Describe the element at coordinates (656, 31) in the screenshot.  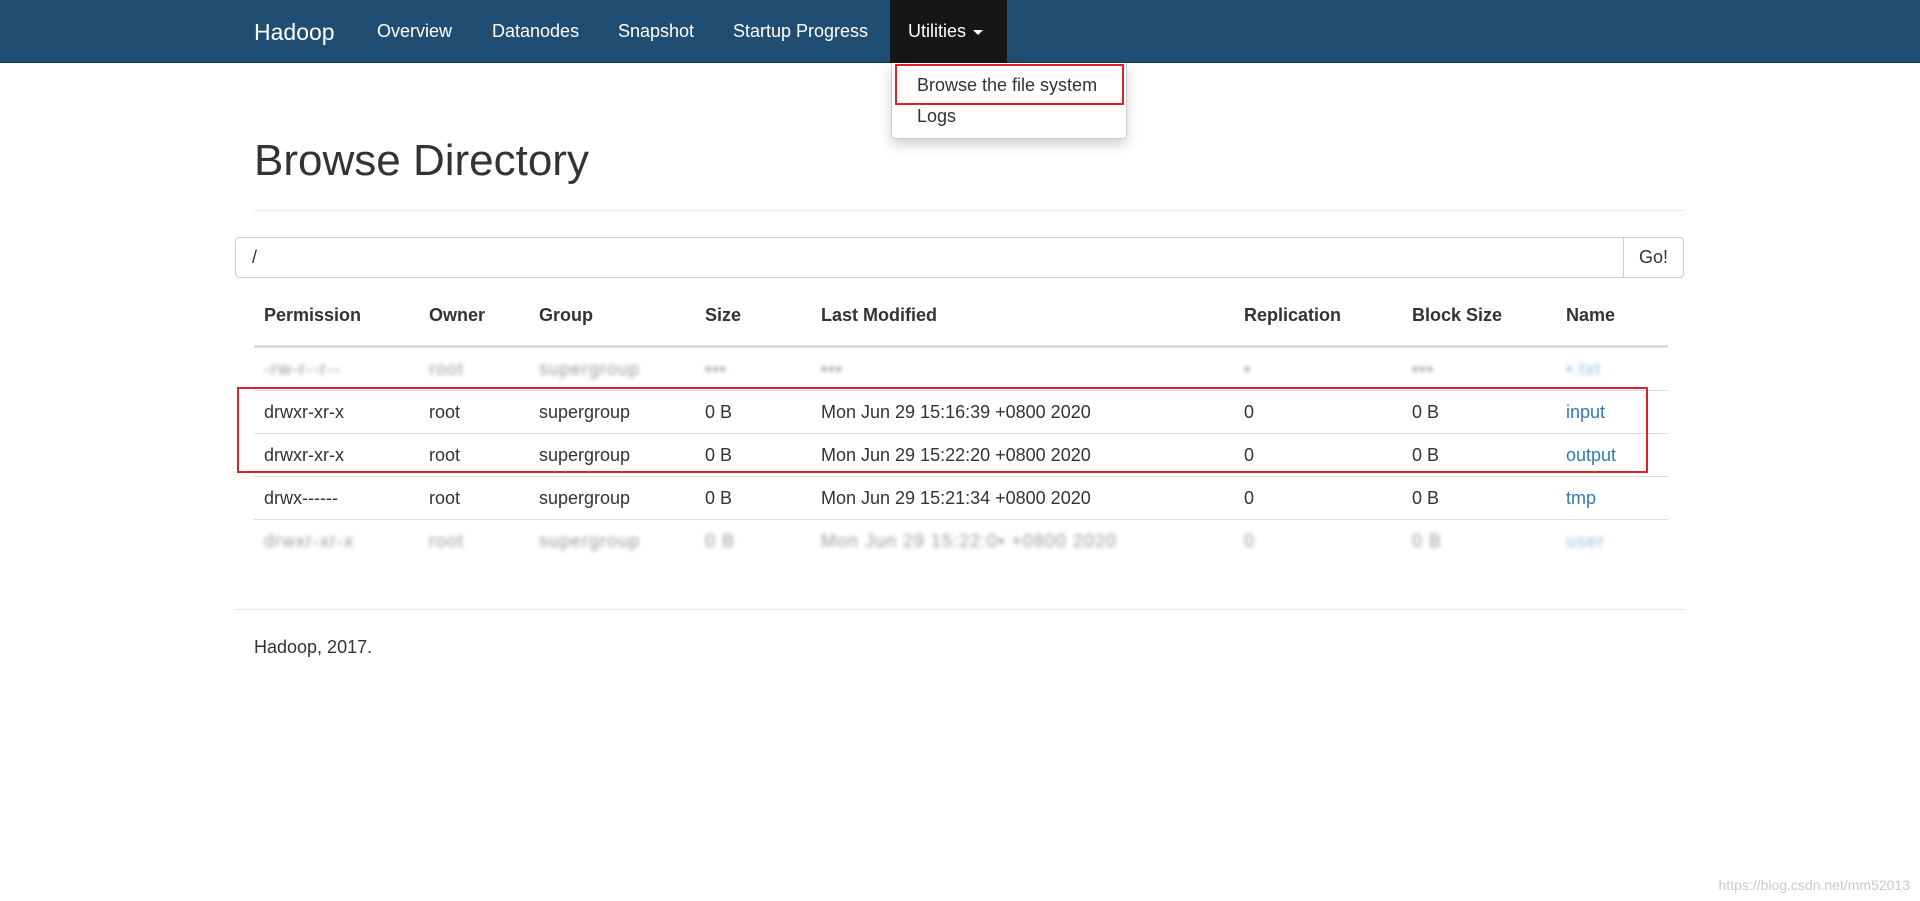
I see `nav-snapshot: Snapshot` at that location.